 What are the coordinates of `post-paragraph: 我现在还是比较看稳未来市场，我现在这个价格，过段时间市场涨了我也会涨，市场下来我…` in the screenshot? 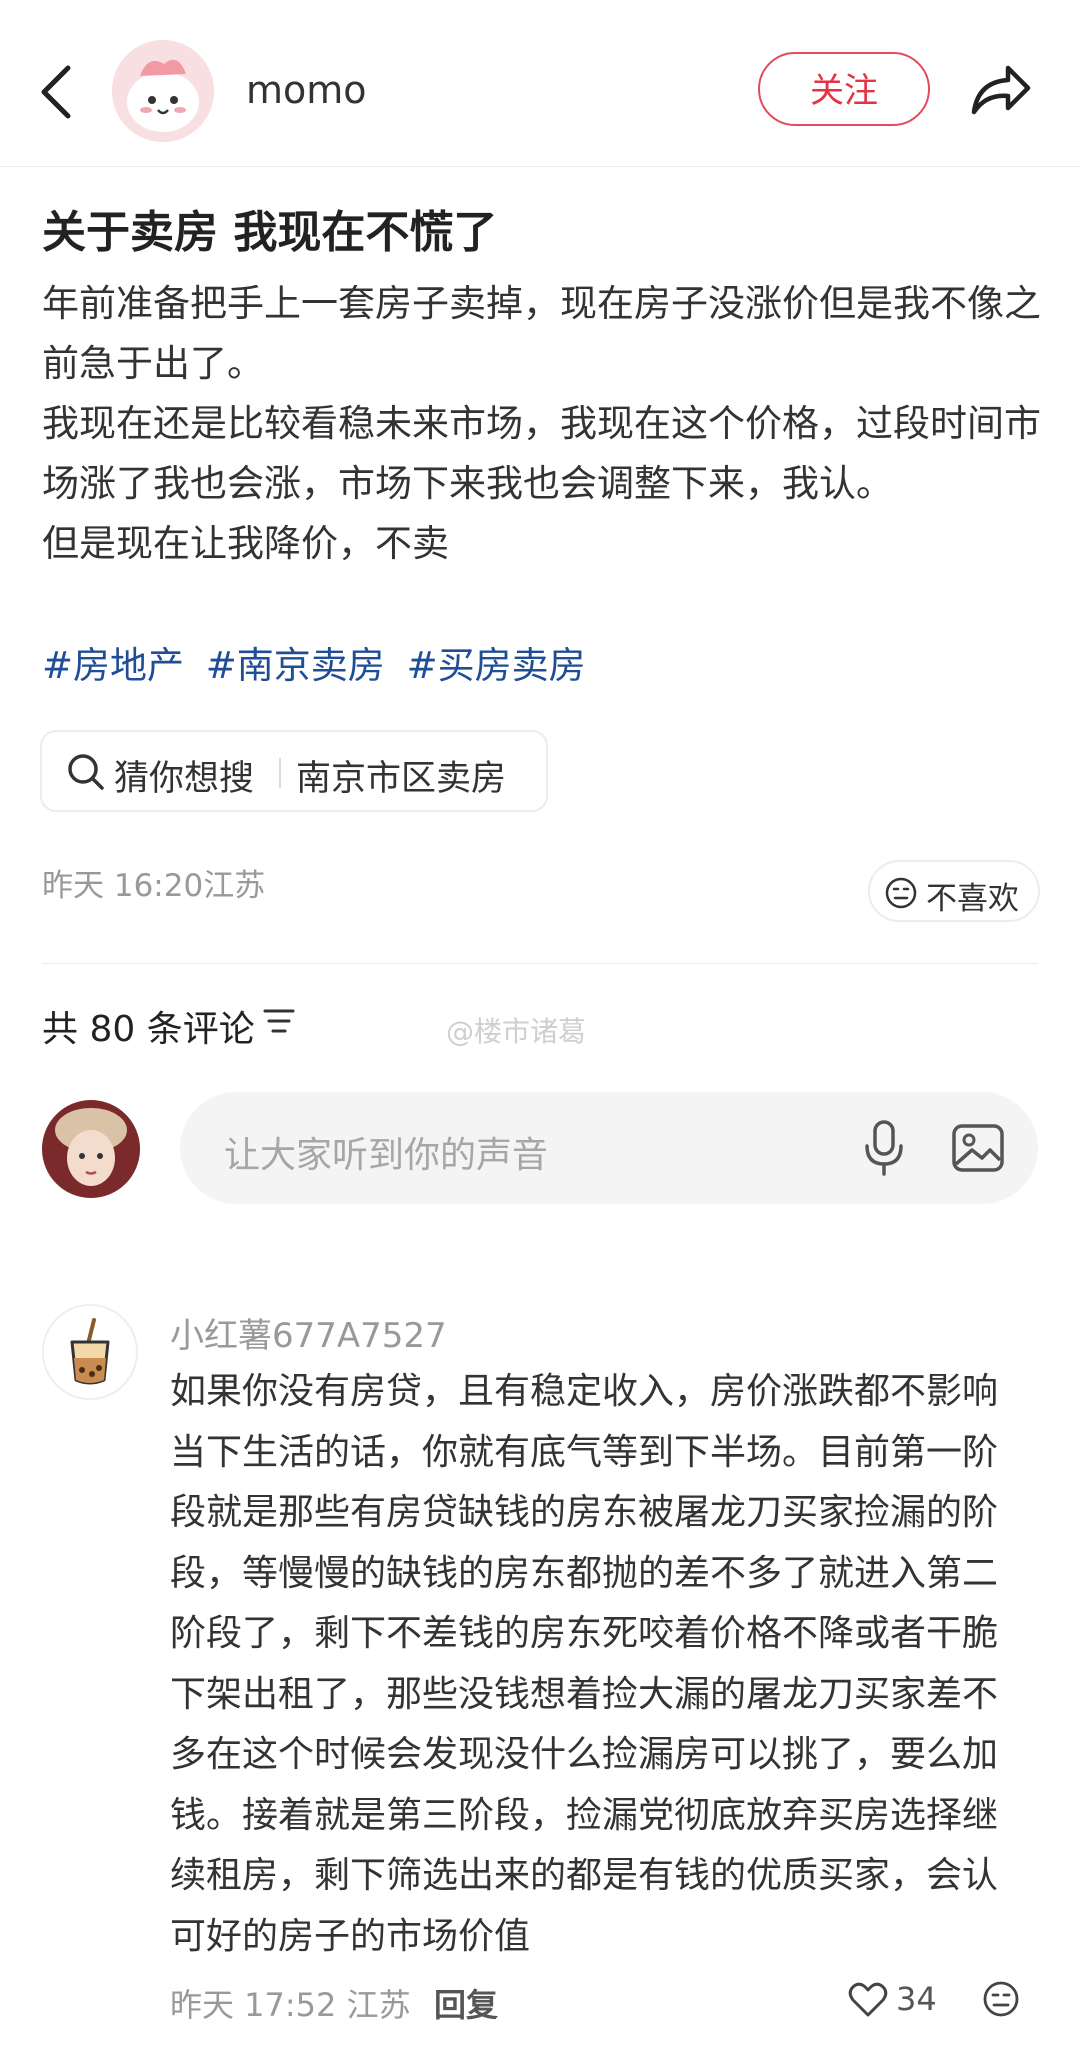 It's located at (541, 453).